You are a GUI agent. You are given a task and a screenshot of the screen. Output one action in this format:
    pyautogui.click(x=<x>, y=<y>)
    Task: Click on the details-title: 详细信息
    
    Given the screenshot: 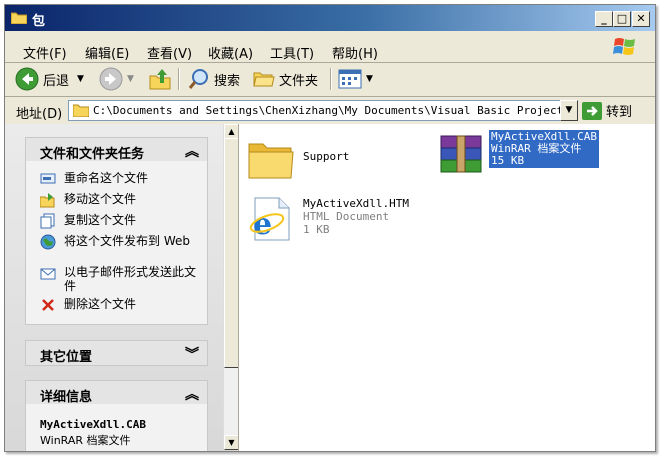 What is the action you would take?
    pyautogui.click(x=66, y=397)
    